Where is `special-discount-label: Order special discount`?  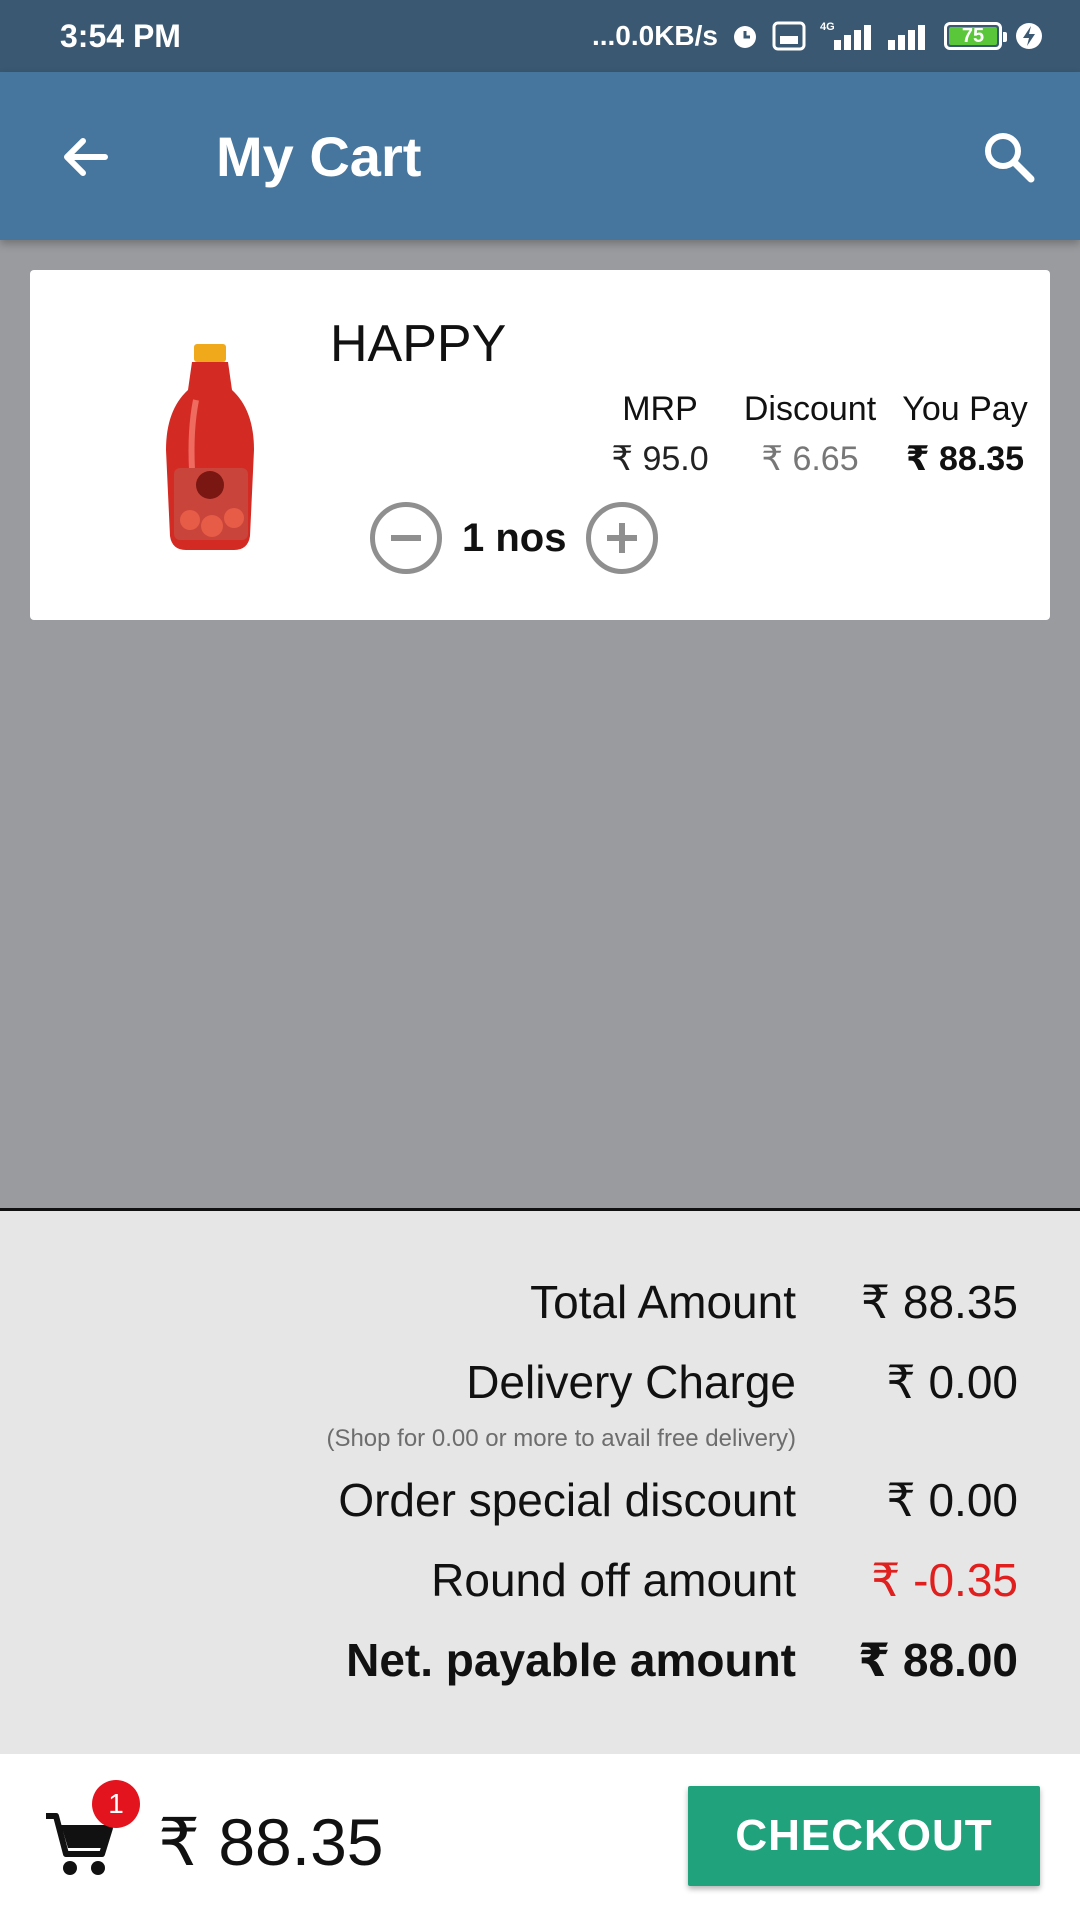
special-discount-label: Order special discount is located at coordinates (567, 1500).